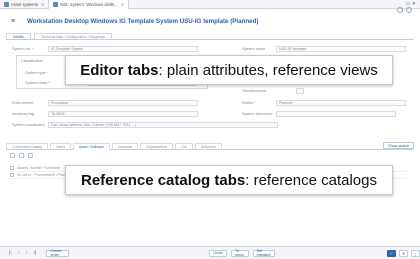  What do you see at coordinates (336, 114) in the screenshot?
I see `system-document-field` at bounding box center [336, 114].